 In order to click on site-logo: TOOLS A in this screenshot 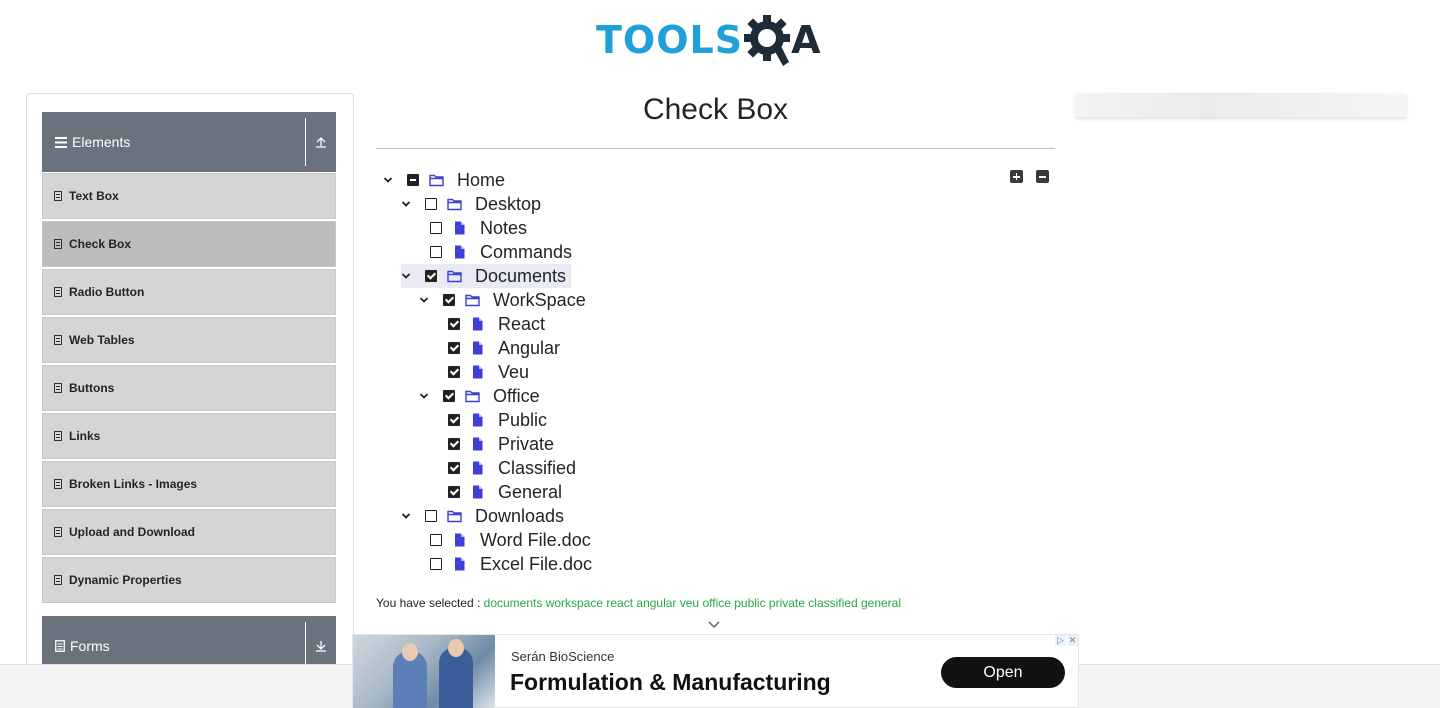, I will do `click(708, 40)`.